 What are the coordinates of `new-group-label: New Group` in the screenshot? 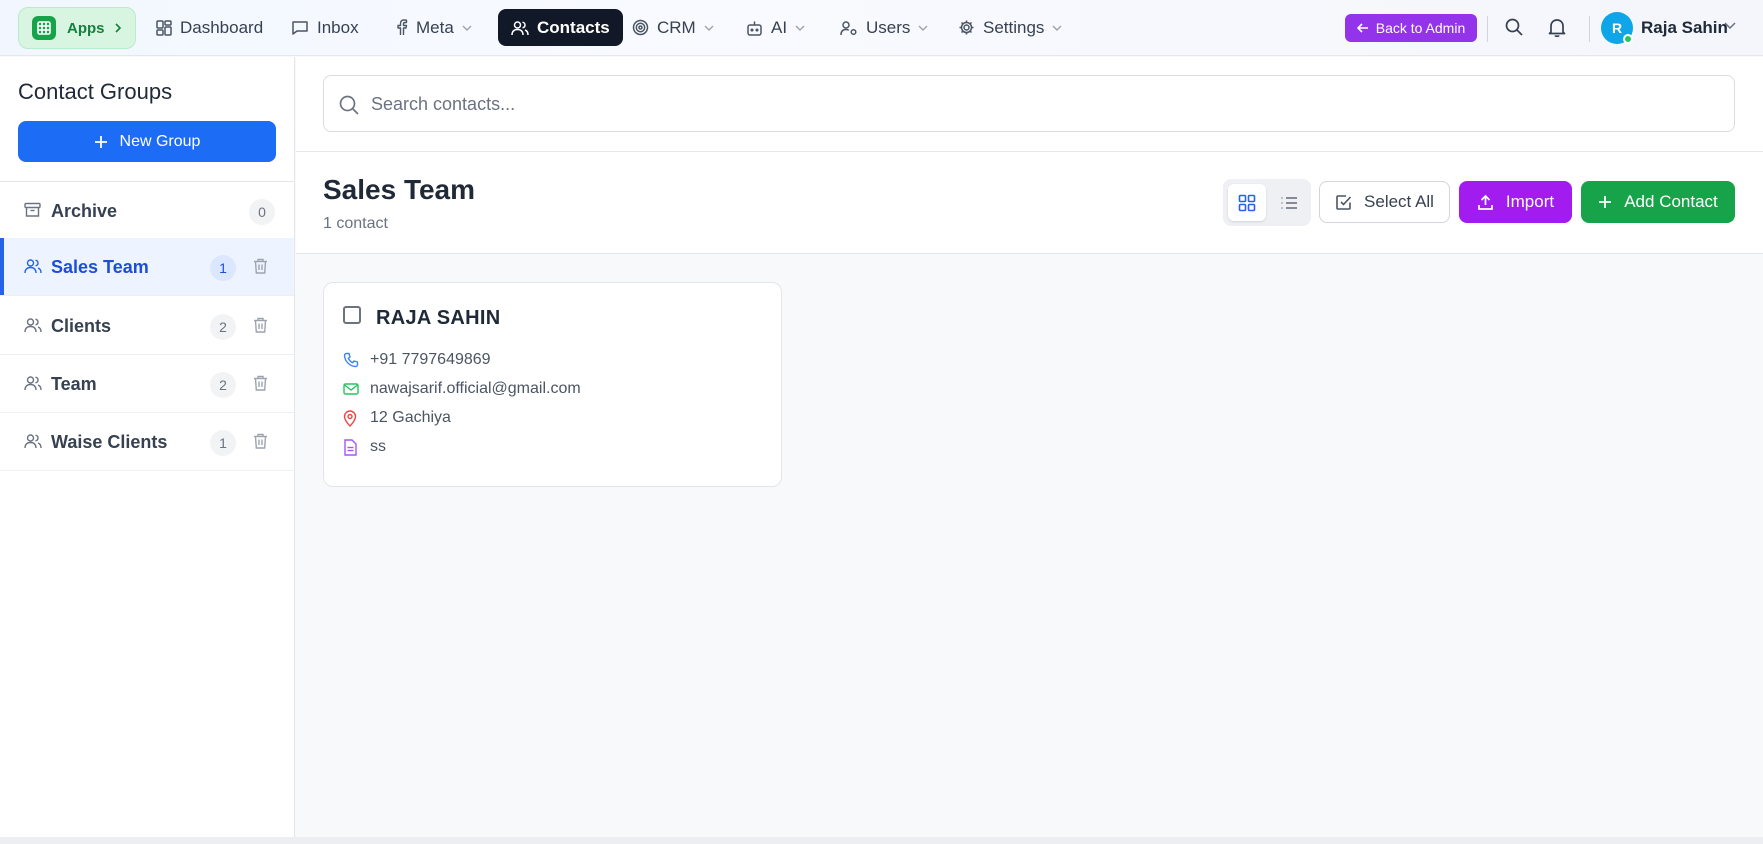 It's located at (160, 141).